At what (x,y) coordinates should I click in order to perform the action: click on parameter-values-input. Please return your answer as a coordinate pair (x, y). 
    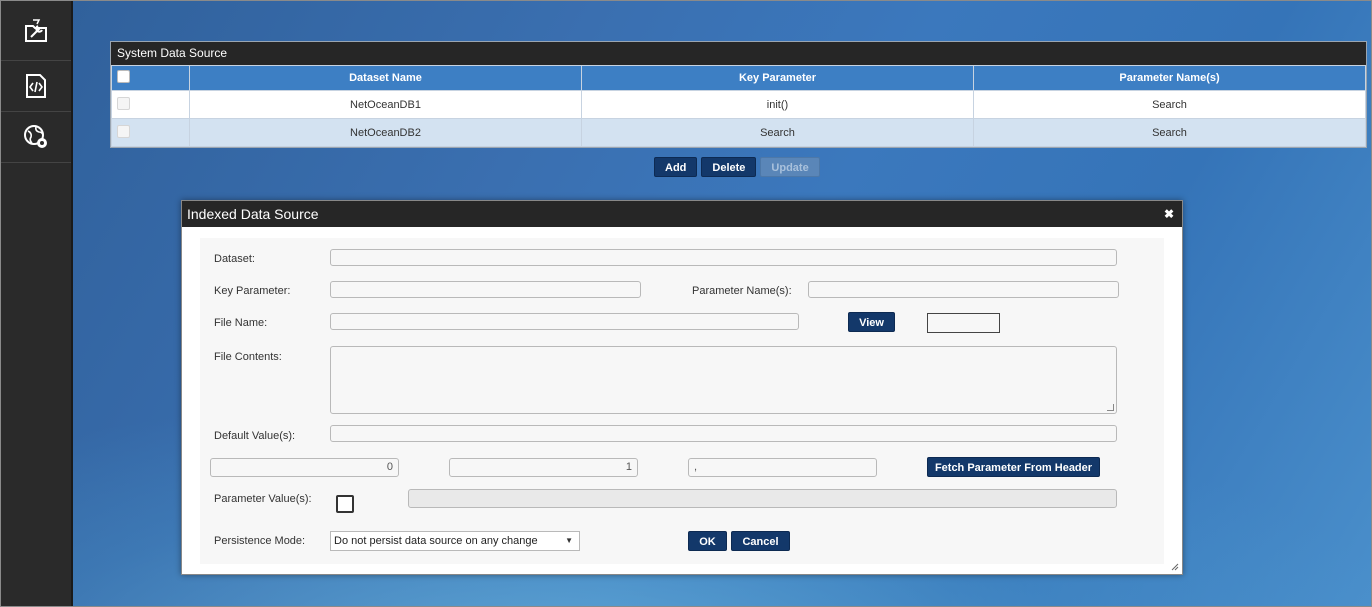
    Looking at the image, I should click on (762, 498).